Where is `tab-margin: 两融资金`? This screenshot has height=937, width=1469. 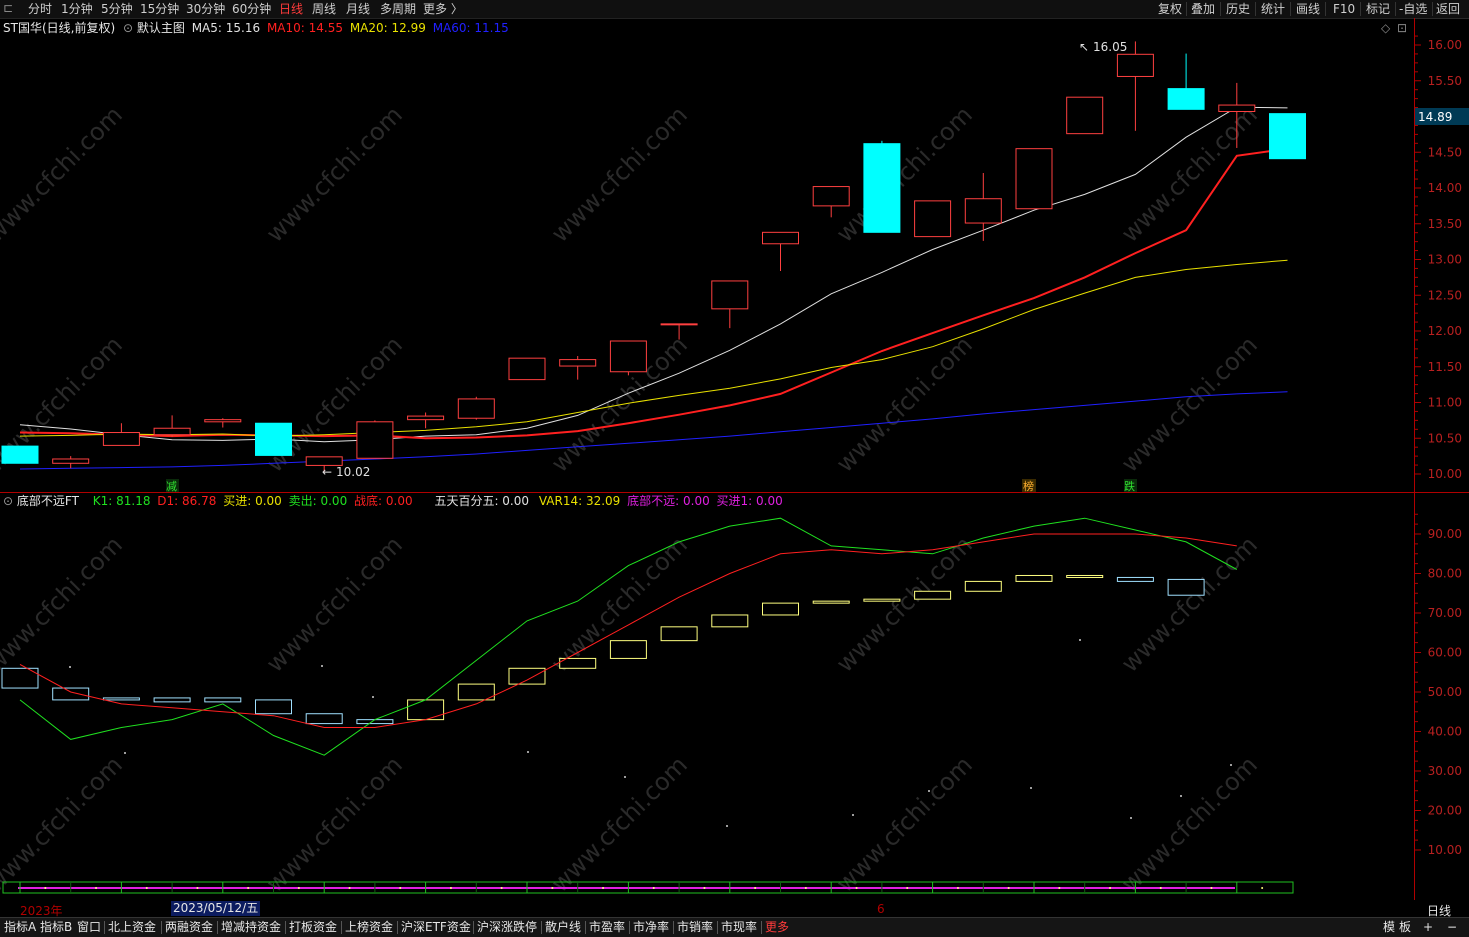
tab-margin: 两融资金 is located at coordinates (189, 927).